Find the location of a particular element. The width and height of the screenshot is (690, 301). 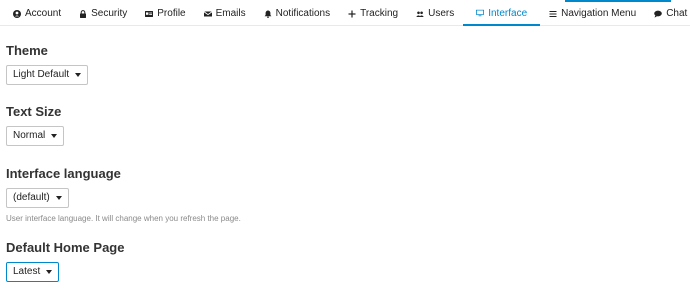

tab-label: Security is located at coordinates (109, 13).